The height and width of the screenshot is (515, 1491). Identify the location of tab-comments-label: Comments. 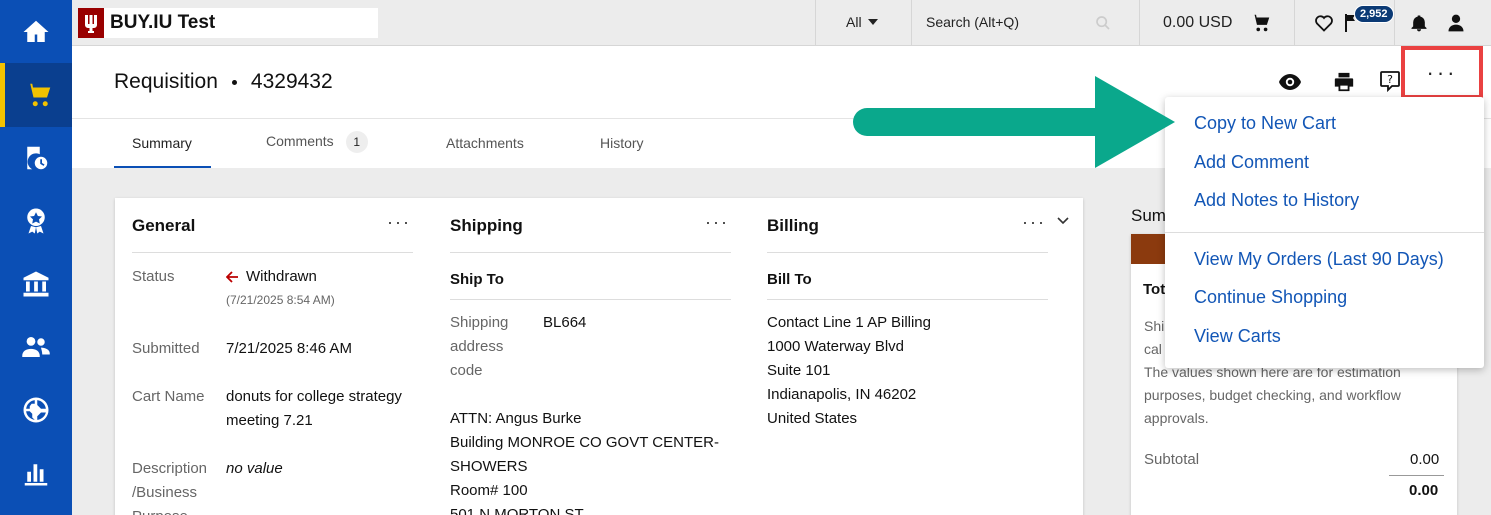
(300, 141).